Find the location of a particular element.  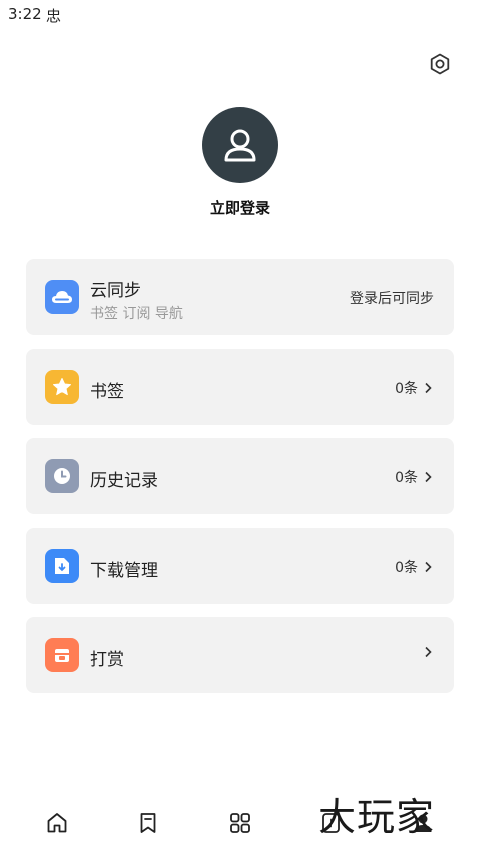

gift-icon is located at coordinates (62, 655).